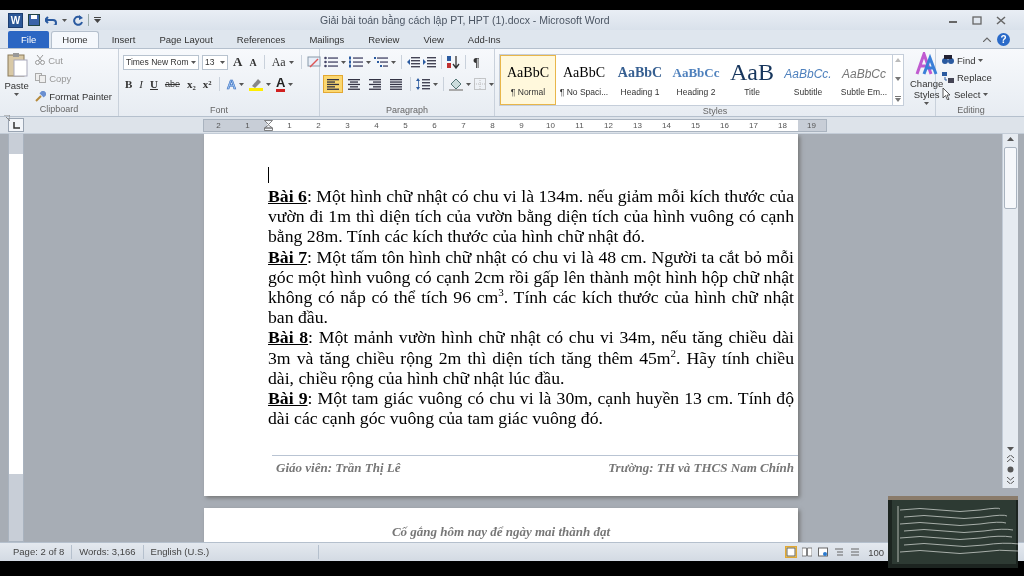 This screenshot has width=1024, height=576. I want to click on bold-button: B, so click(129, 84).